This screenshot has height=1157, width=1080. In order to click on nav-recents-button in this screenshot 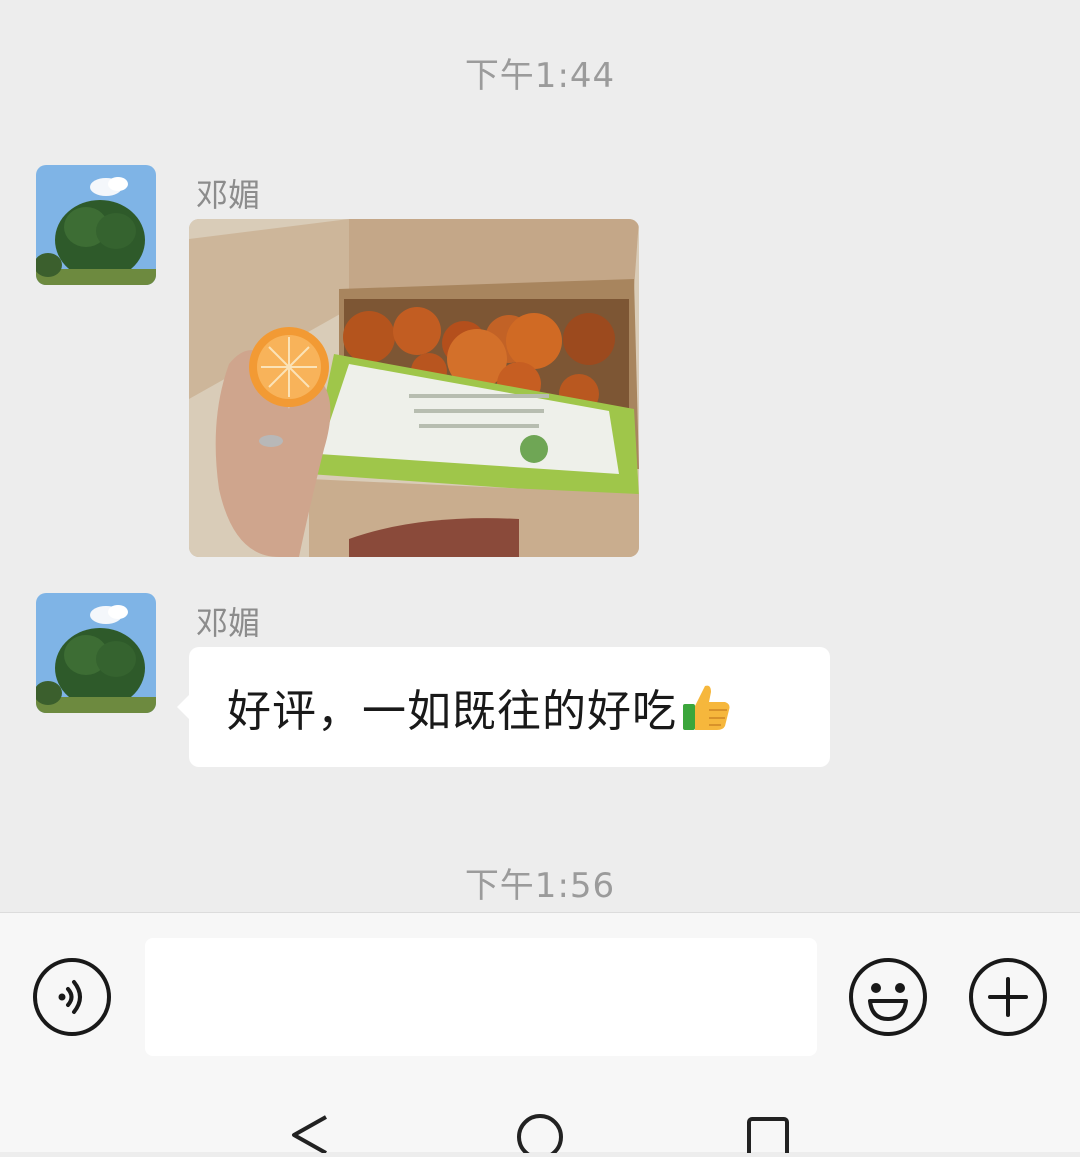, I will do `click(769, 1135)`.